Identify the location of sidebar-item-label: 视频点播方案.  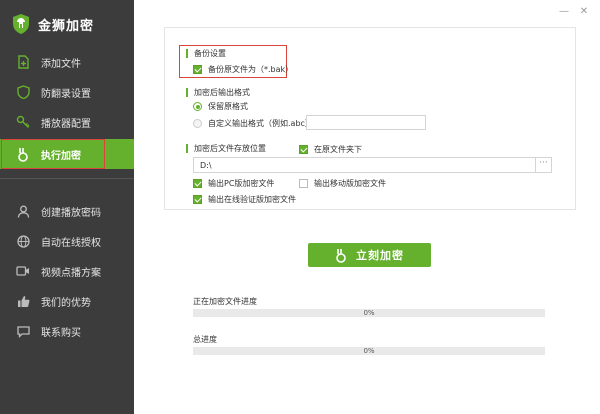
(71, 273).